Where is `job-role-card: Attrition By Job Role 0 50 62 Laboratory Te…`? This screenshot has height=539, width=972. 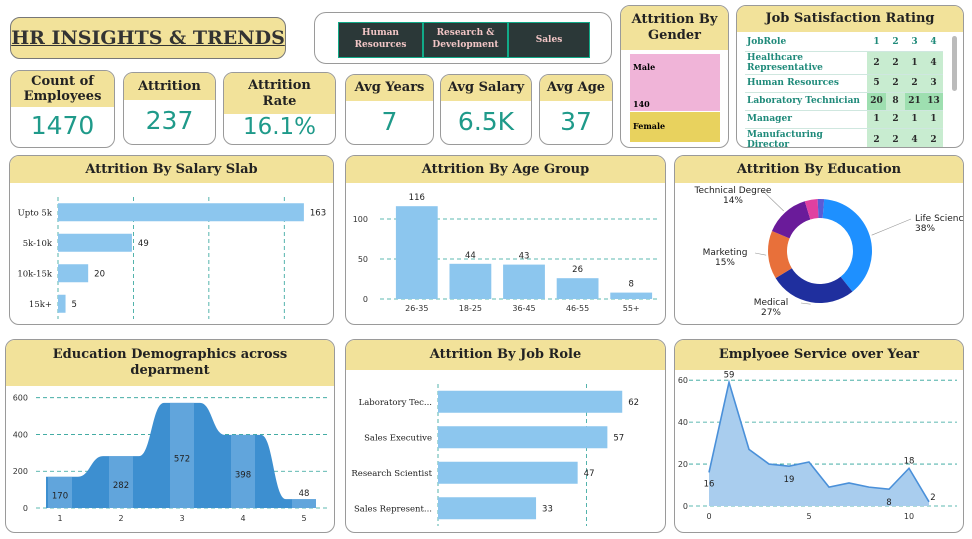 job-role-card: Attrition By Job Role 0 50 62 Laboratory Te… is located at coordinates (505, 436).